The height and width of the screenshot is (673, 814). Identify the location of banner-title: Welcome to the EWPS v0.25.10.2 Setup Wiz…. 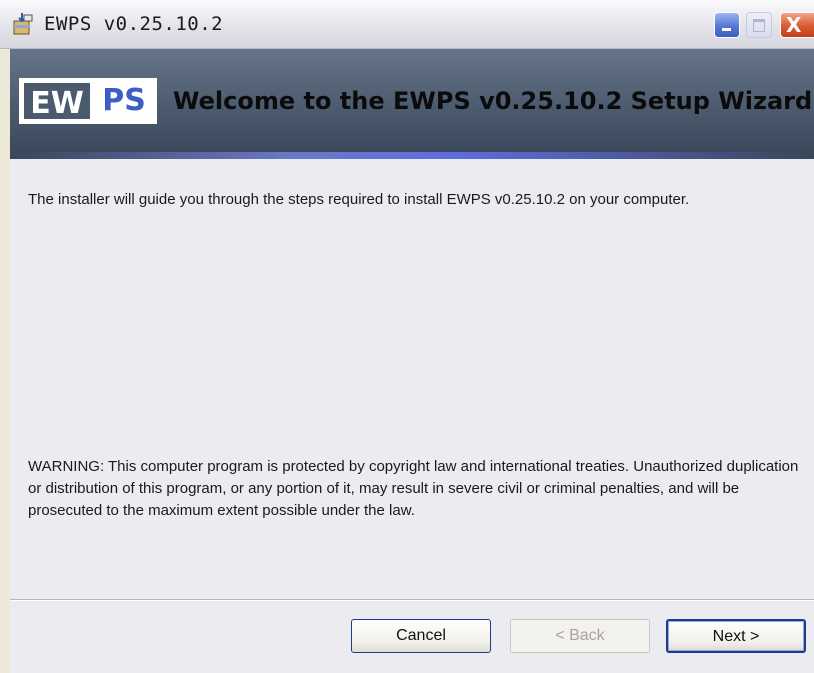
(493, 101).